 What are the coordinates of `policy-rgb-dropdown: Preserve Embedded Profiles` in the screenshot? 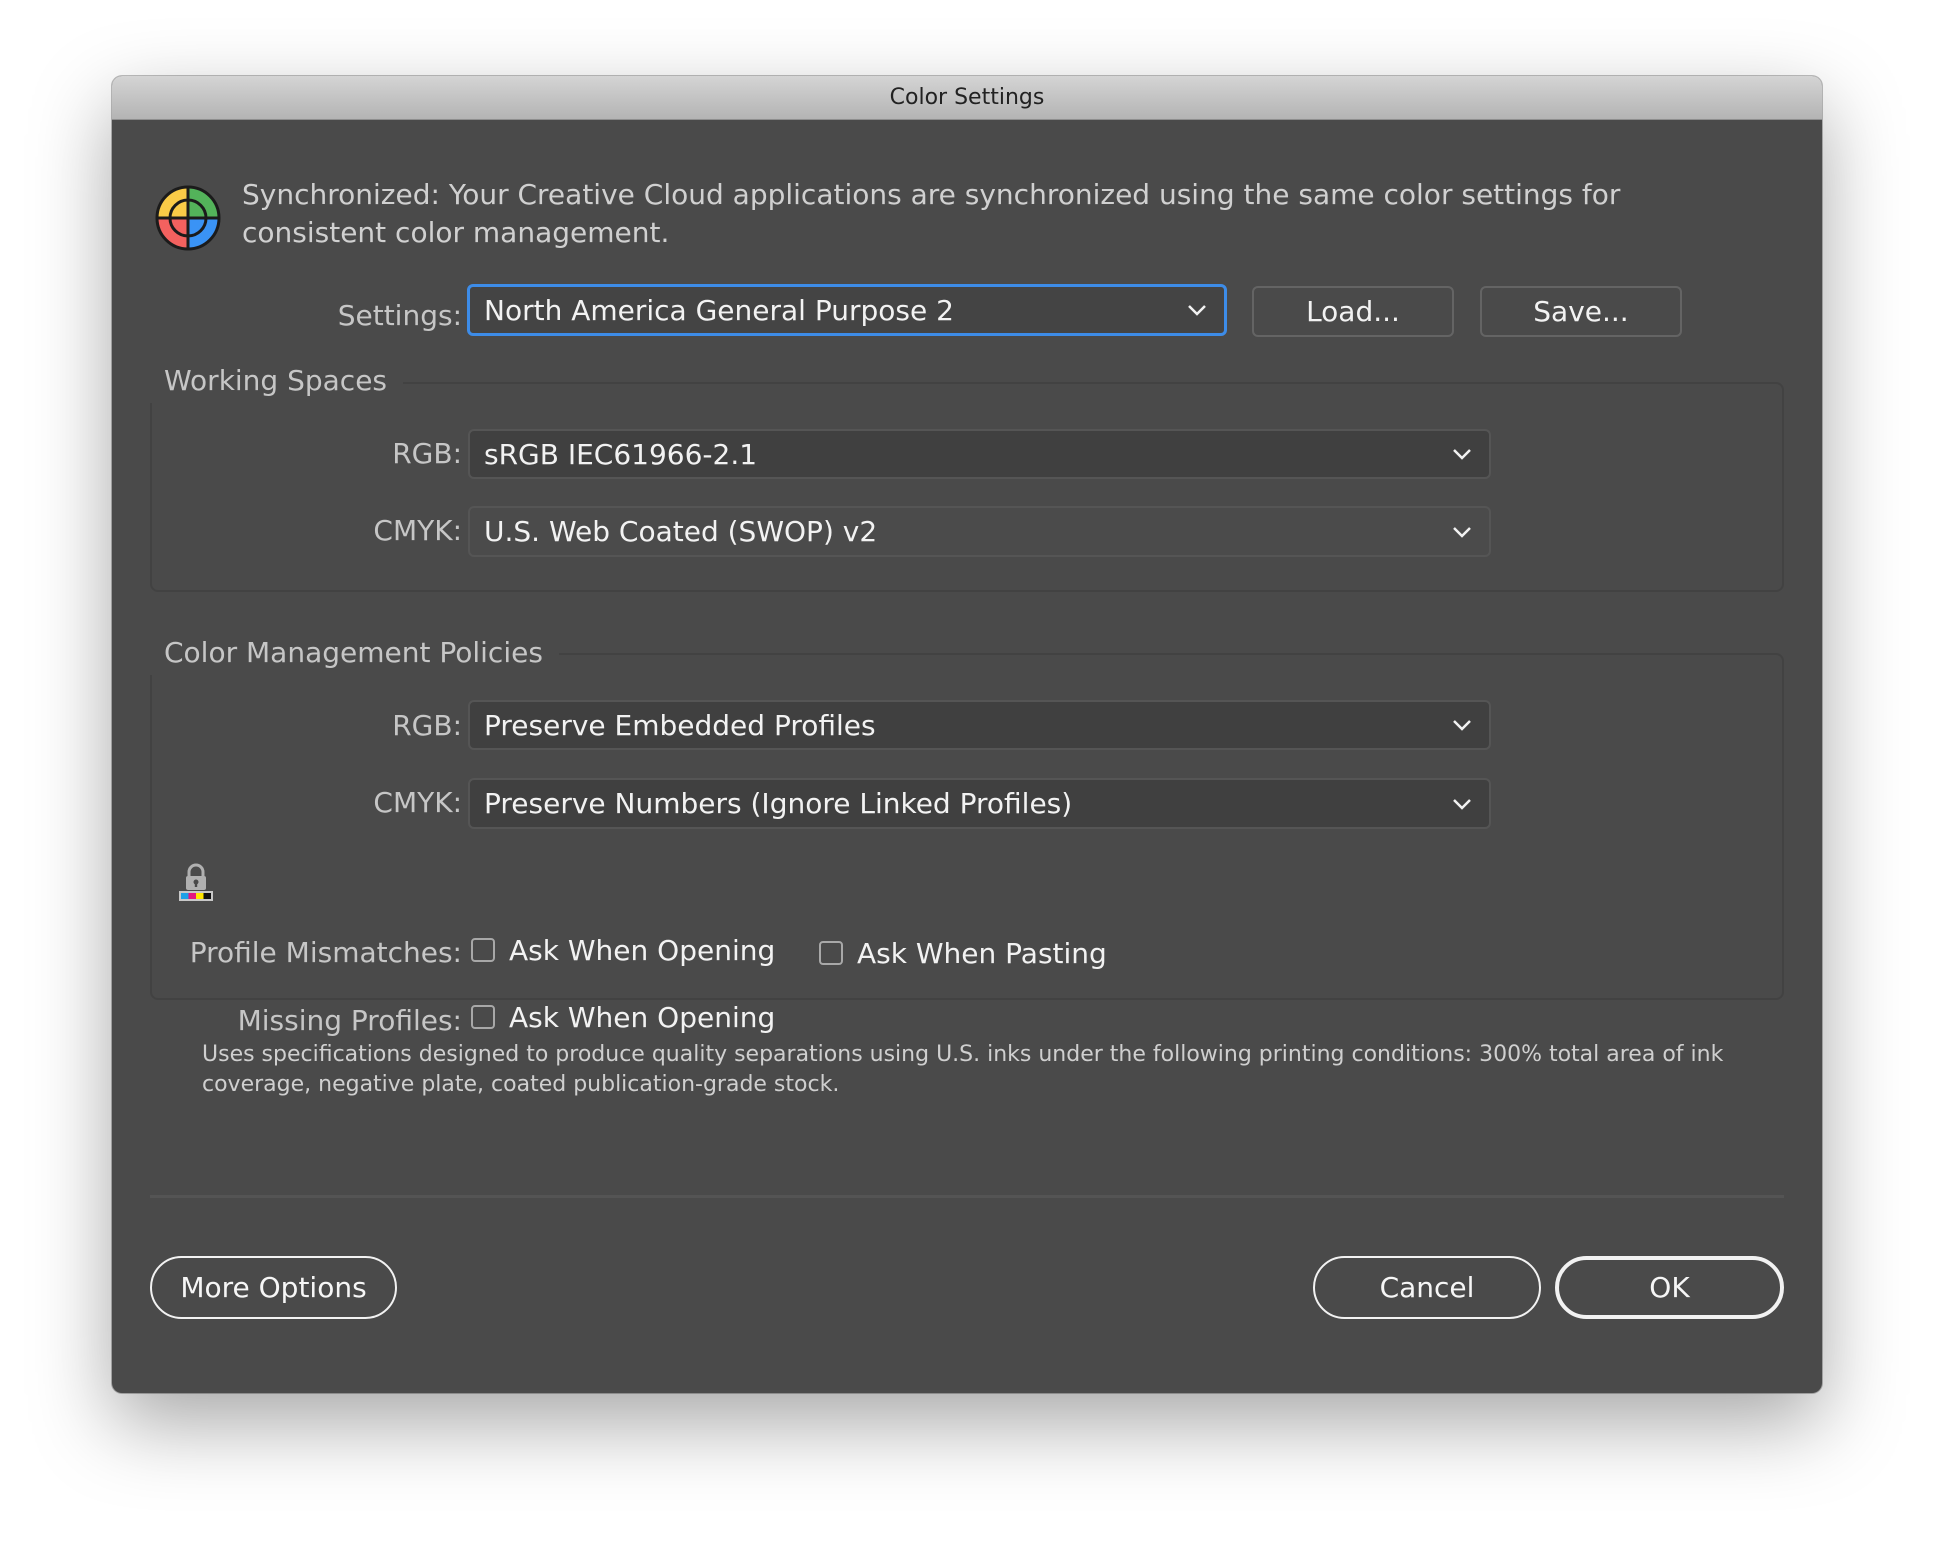 It's located at (979, 725).